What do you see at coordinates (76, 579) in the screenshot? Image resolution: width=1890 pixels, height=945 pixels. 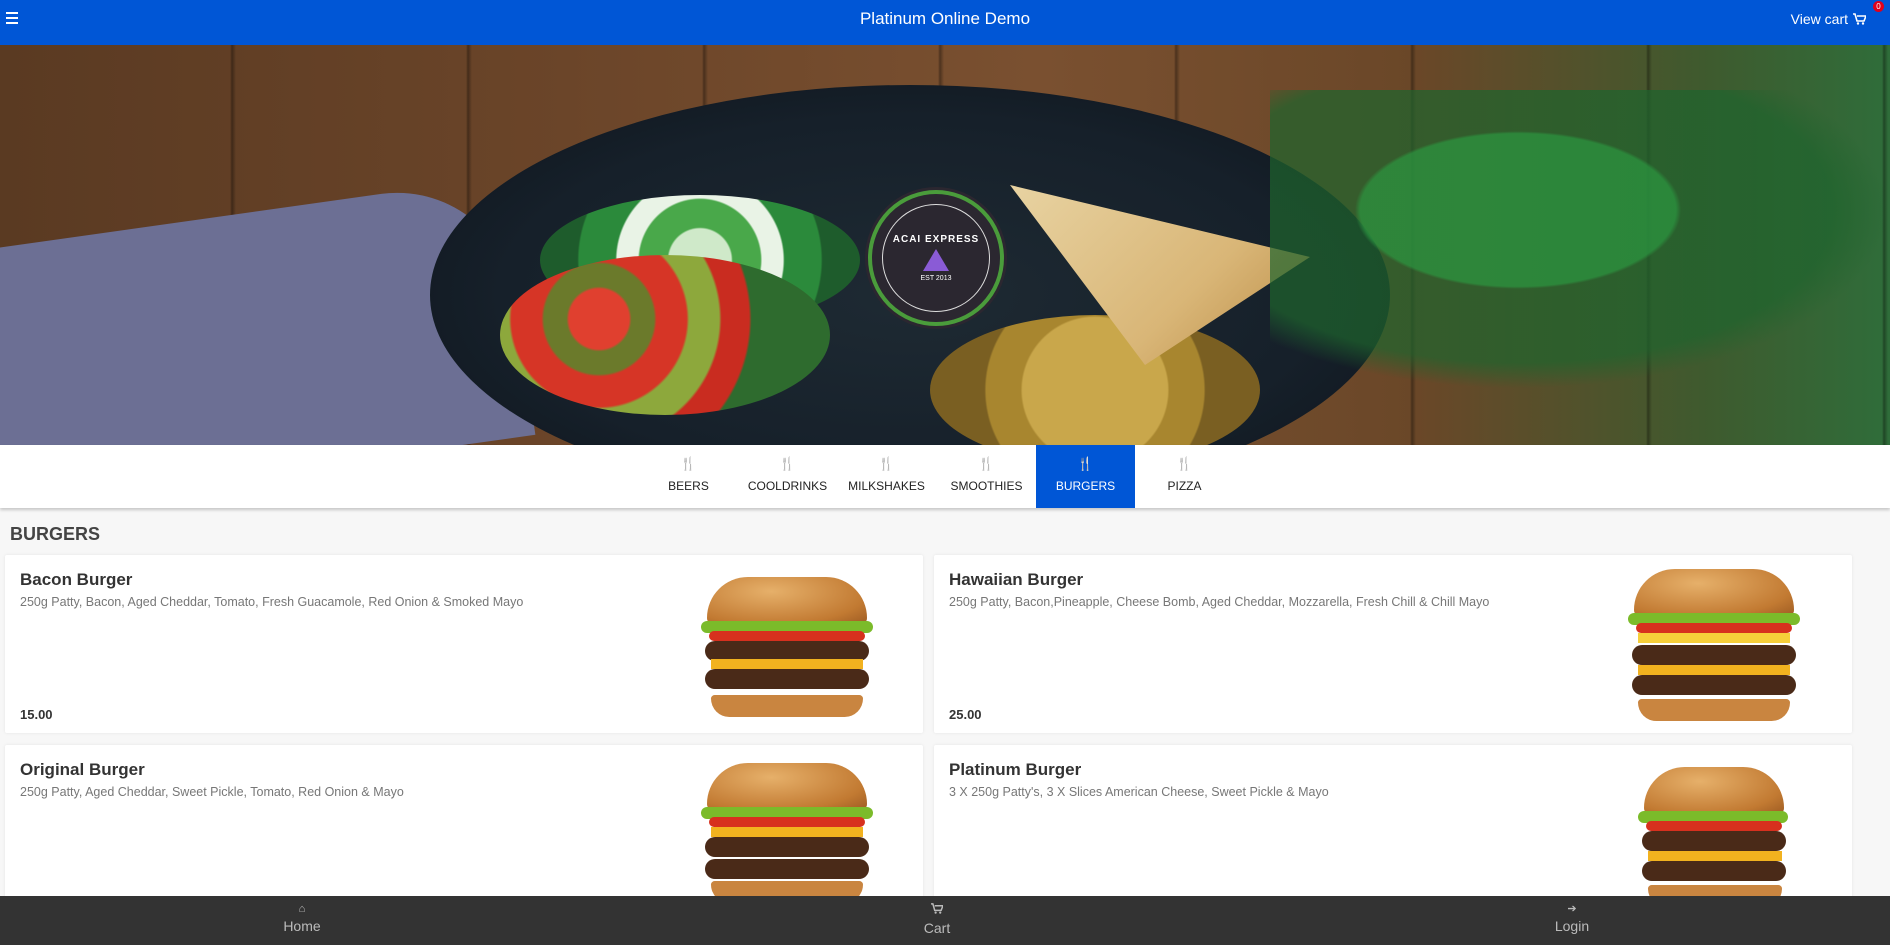 I see `product-name: Bacon Burger` at bounding box center [76, 579].